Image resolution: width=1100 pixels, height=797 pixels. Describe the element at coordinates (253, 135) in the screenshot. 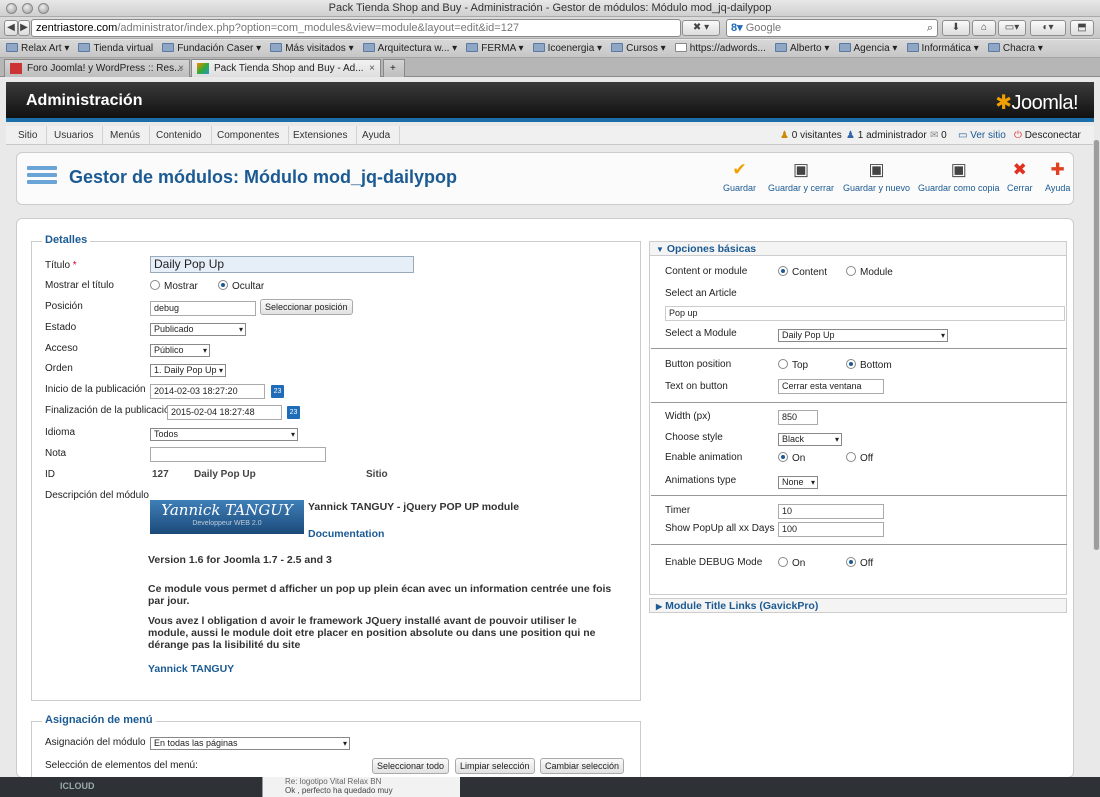

I see `menu-componentes: Componentes` at that location.